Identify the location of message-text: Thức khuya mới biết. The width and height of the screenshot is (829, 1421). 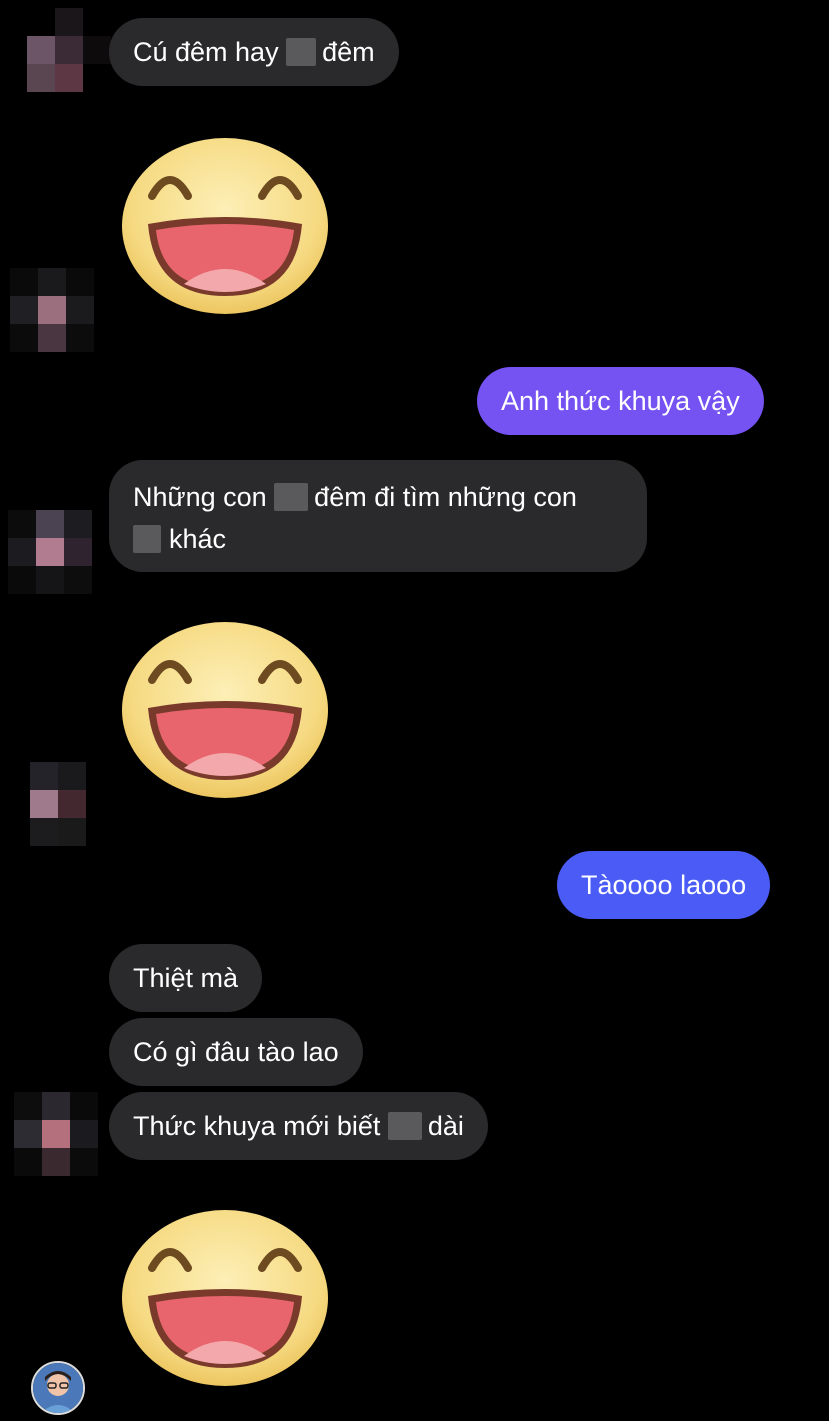
(260, 1126).